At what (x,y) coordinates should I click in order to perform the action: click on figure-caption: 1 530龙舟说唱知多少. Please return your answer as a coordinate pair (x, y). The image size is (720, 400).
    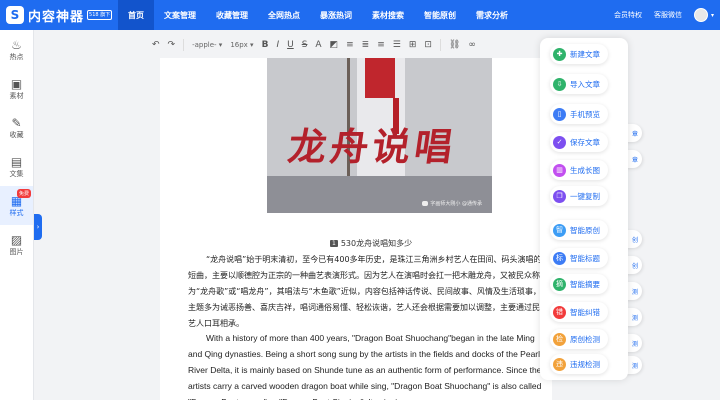
    Looking at the image, I should click on (371, 243).